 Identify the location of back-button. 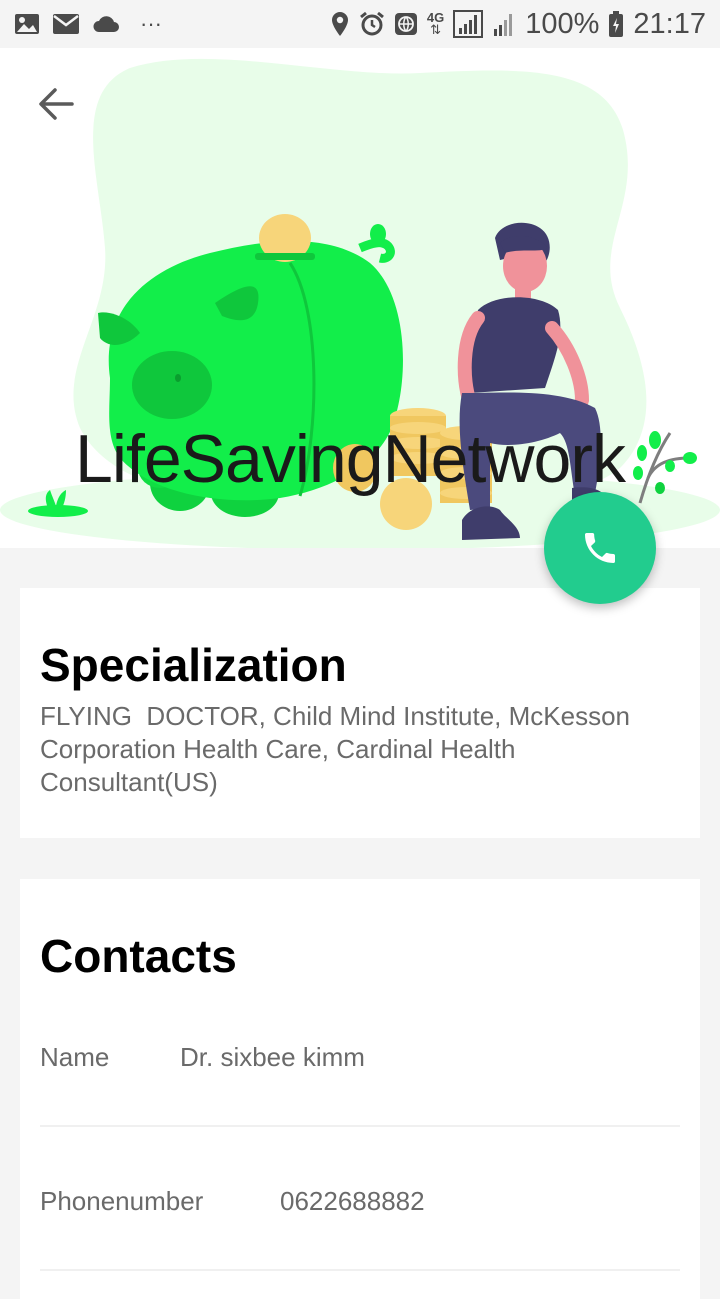
(56, 104).